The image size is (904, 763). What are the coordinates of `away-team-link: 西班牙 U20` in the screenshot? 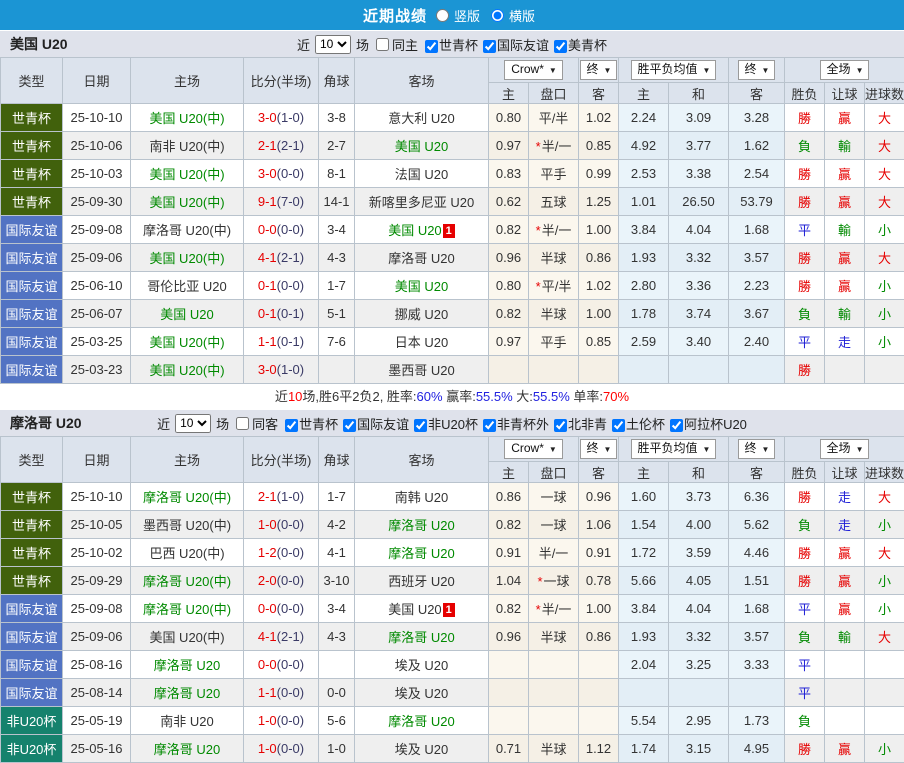 It's located at (421, 581).